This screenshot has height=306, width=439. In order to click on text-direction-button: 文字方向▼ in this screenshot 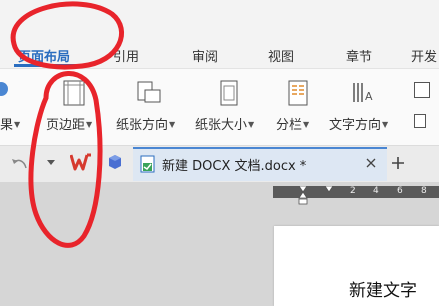, I will do `click(358, 123)`.